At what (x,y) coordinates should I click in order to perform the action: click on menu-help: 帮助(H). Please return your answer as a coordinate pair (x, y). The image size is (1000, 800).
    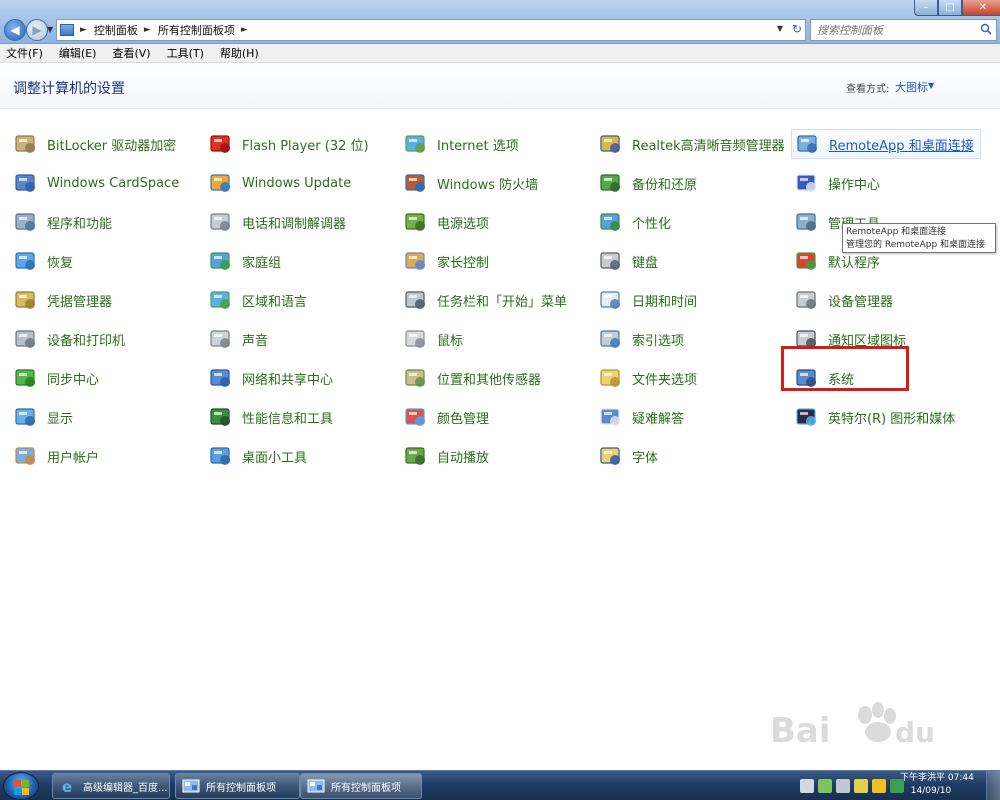
    Looking at the image, I should click on (239, 53).